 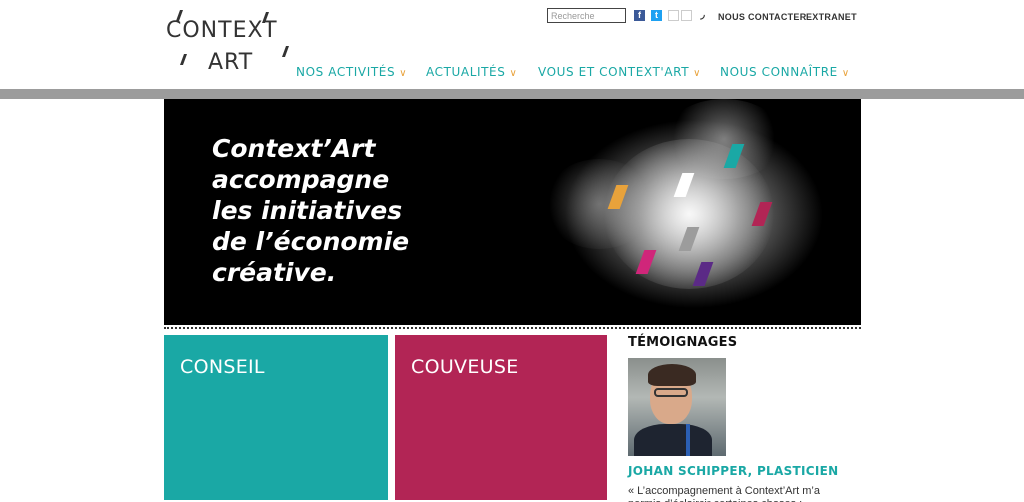 What do you see at coordinates (512, 328) in the screenshot?
I see `dotted-divider` at bounding box center [512, 328].